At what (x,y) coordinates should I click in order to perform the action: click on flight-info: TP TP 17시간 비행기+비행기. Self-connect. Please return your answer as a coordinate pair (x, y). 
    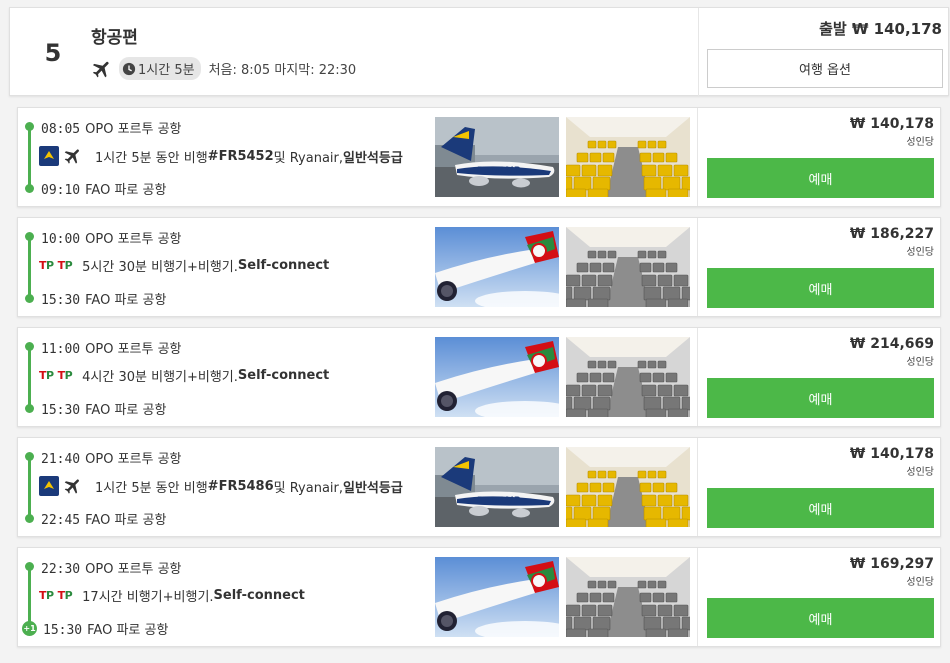
    Looking at the image, I should click on (172, 595).